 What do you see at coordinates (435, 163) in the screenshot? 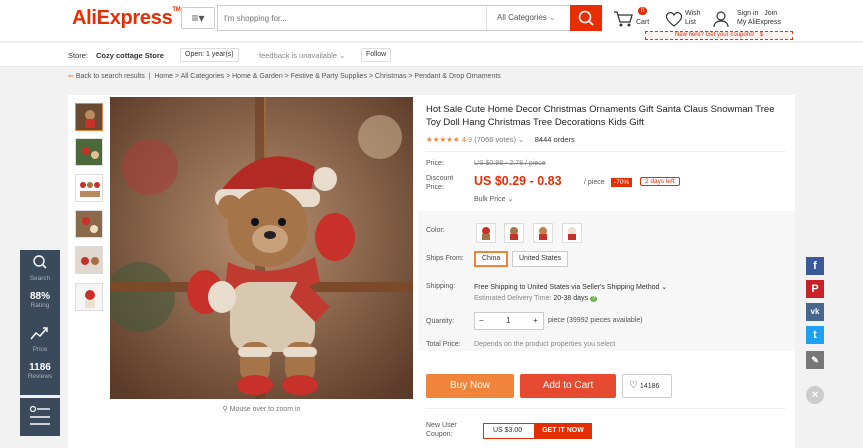
I see `price-label: Price:` at bounding box center [435, 163].